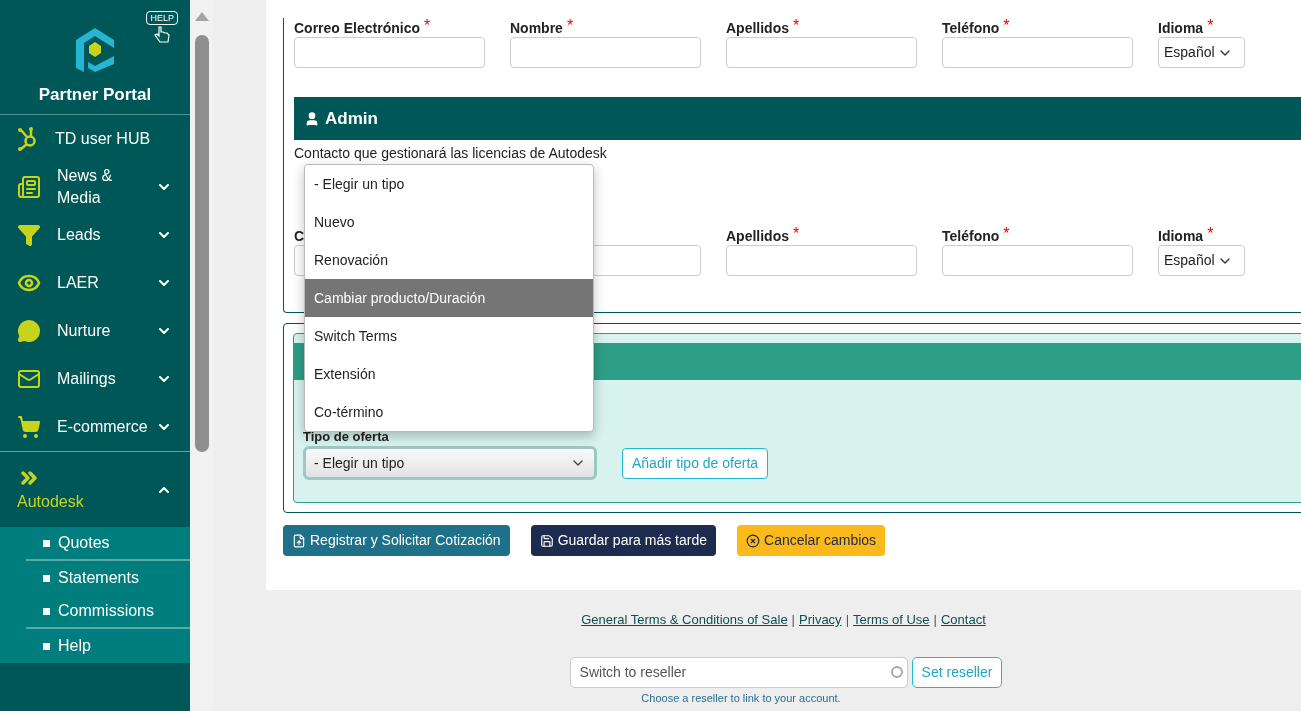 Image resolution: width=1301 pixels, height=711 pixels. I want to click on dropdown-option: Renovación, so click(449, 260).